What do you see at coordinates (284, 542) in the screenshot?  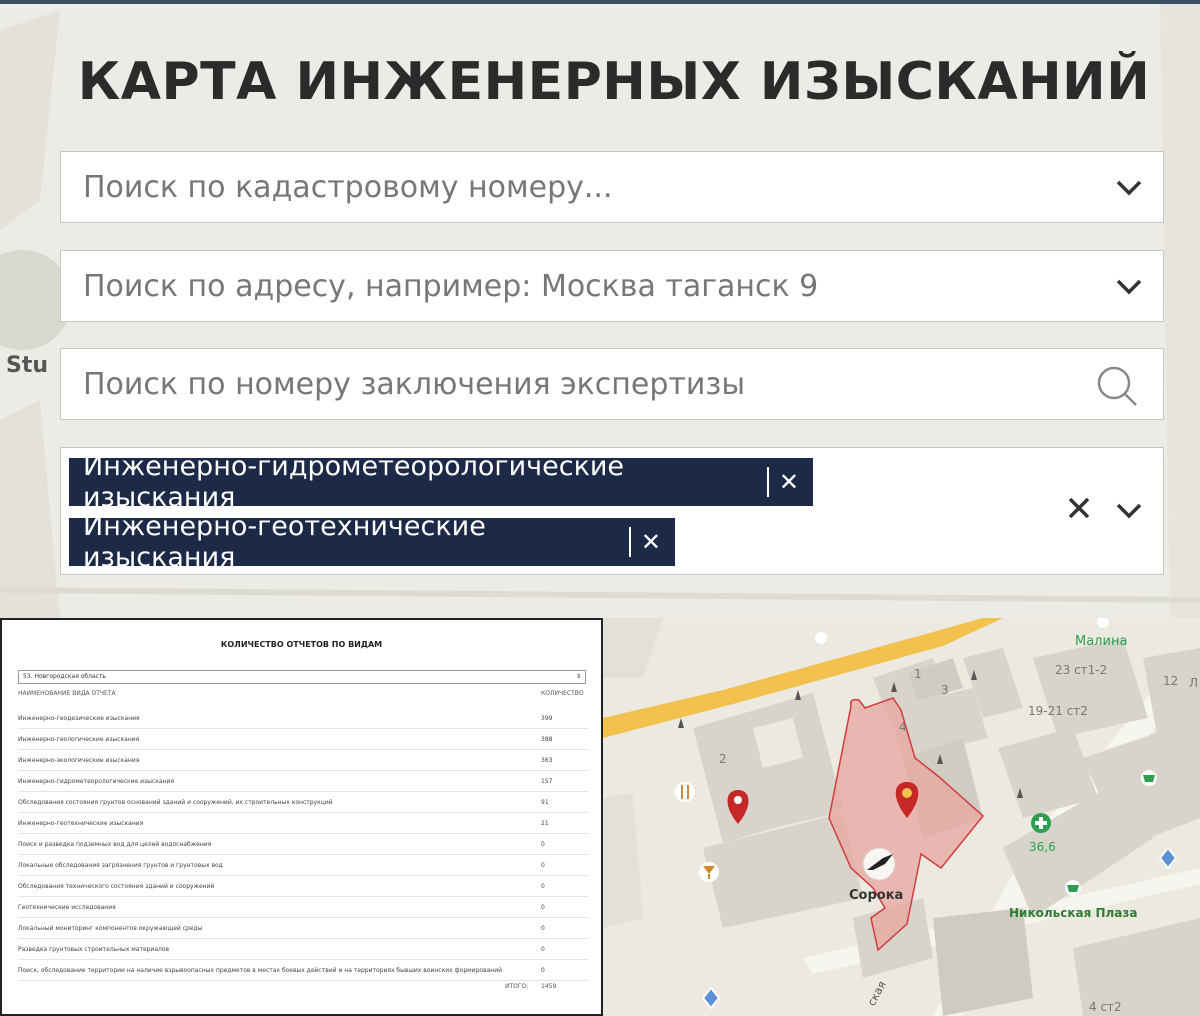 I see `tag-label: Инженерно-геотехнические изыскания` at bounding box center [284, 542].